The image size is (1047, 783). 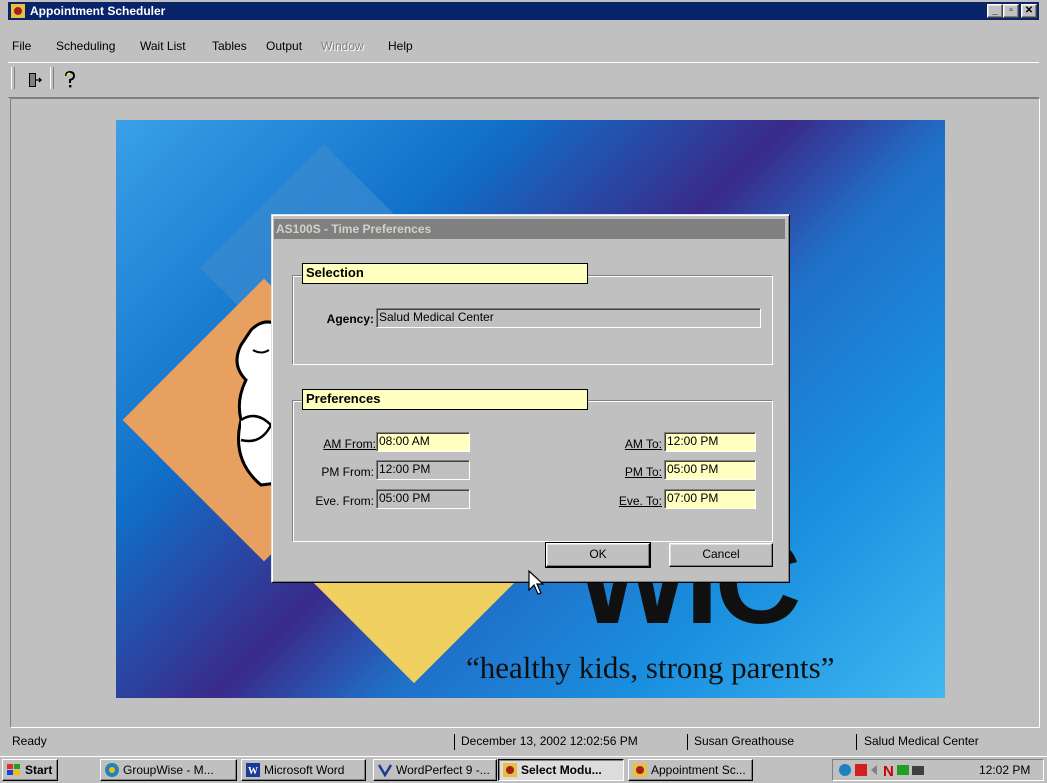 I want to click on svg-text: N, so click(x=888, y=770).